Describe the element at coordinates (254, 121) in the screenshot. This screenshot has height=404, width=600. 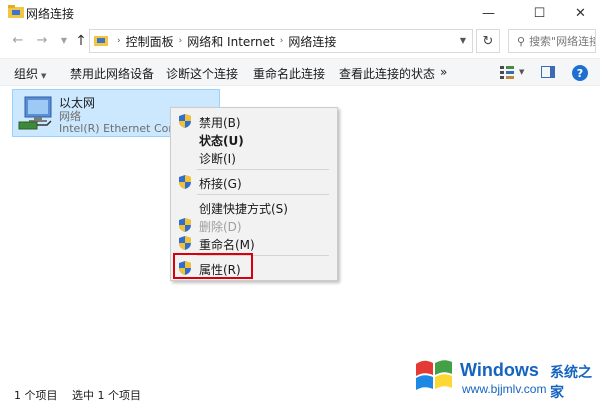
I see `menu-item-disable: 禁用(B)` at that location.